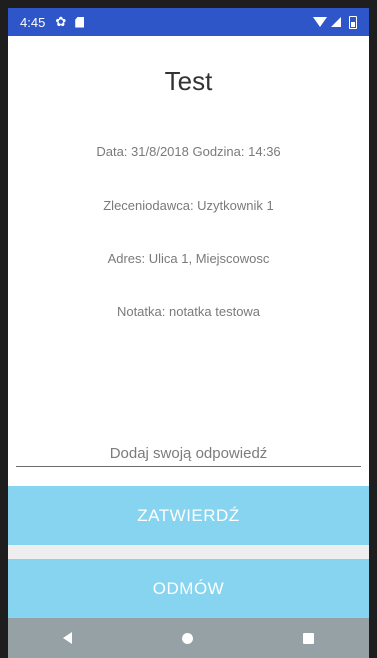  What do you see at coordinates (320, 22) in the screenshot?
I see `wifi-icon` at bounding box center [320, 22].